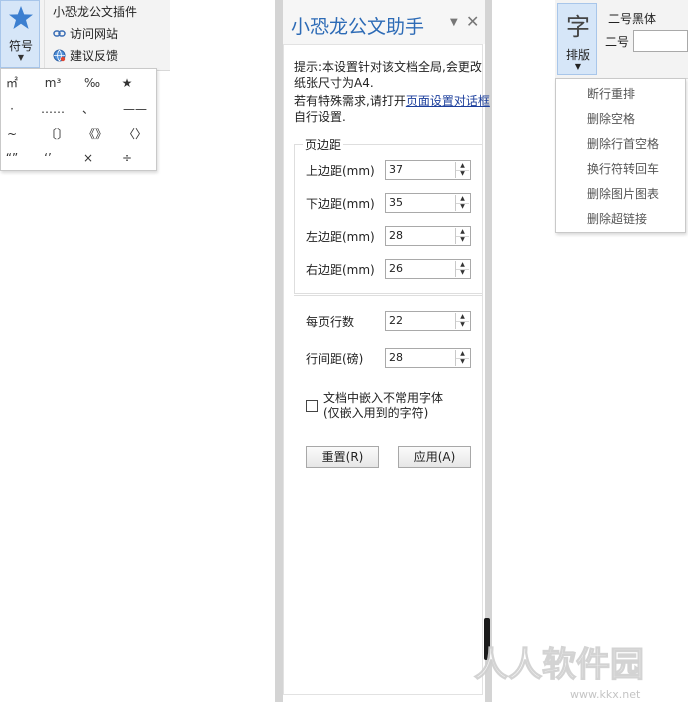  What do you see at coordinates (617, 42) in the screenshot?
I see `font-size-label: 二号` at bounding box center [617, 42].